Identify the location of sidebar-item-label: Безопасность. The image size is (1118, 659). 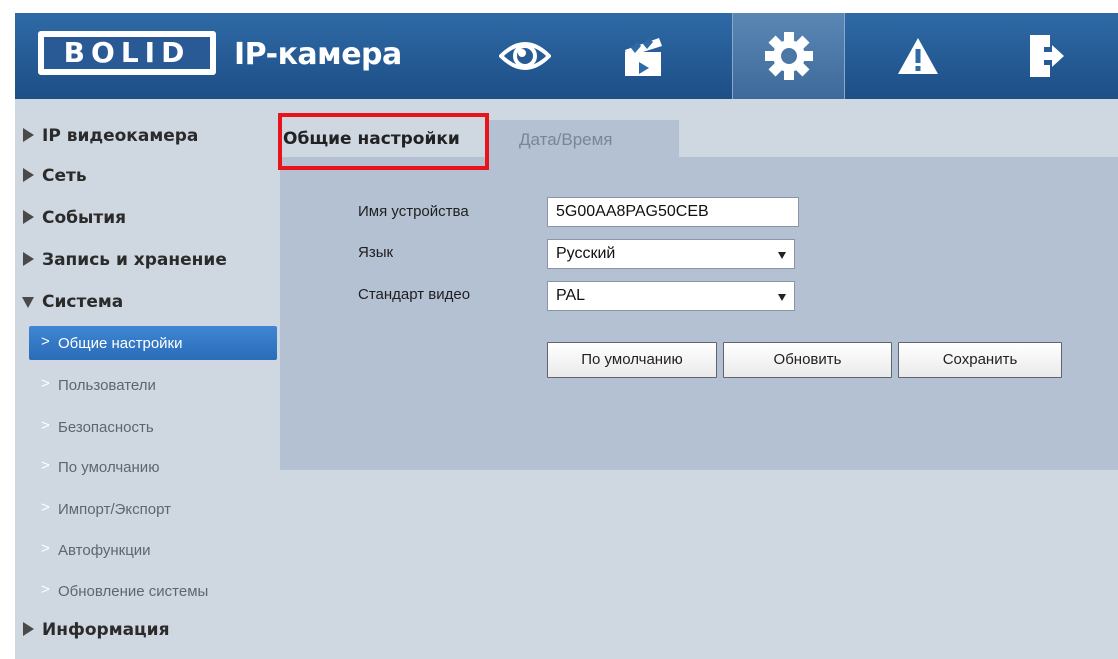
(106, 427).